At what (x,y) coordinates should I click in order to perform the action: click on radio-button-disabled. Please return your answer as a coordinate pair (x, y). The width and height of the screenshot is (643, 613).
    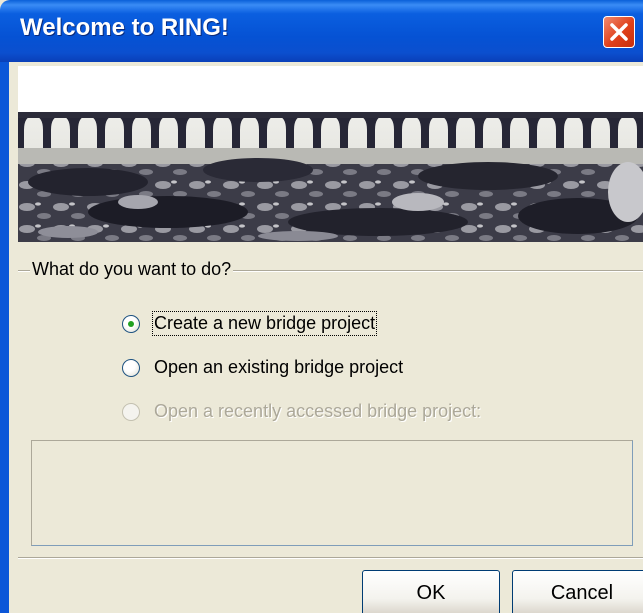
    Looking at the image, I should click on (131, 412).